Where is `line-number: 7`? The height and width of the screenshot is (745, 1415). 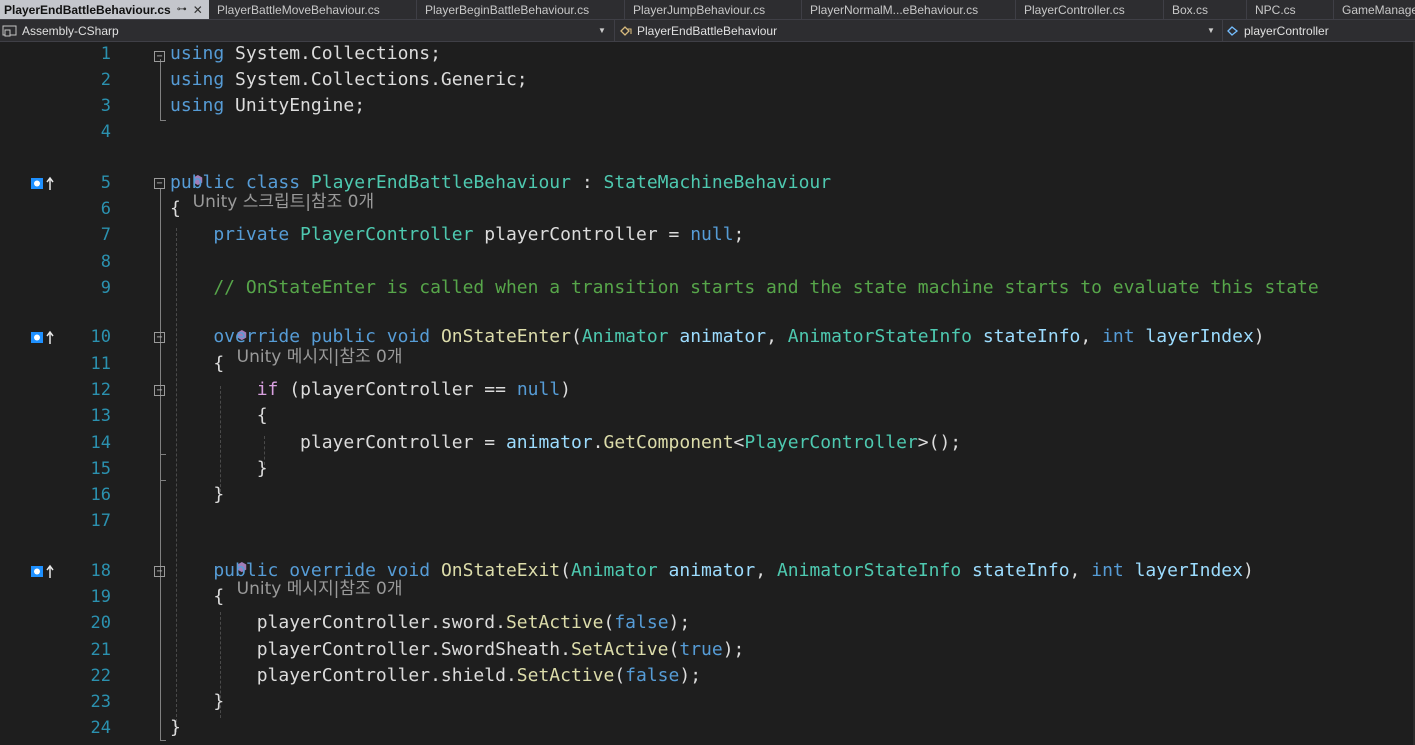
line-number: 7 is located at coordinates (105, 235).